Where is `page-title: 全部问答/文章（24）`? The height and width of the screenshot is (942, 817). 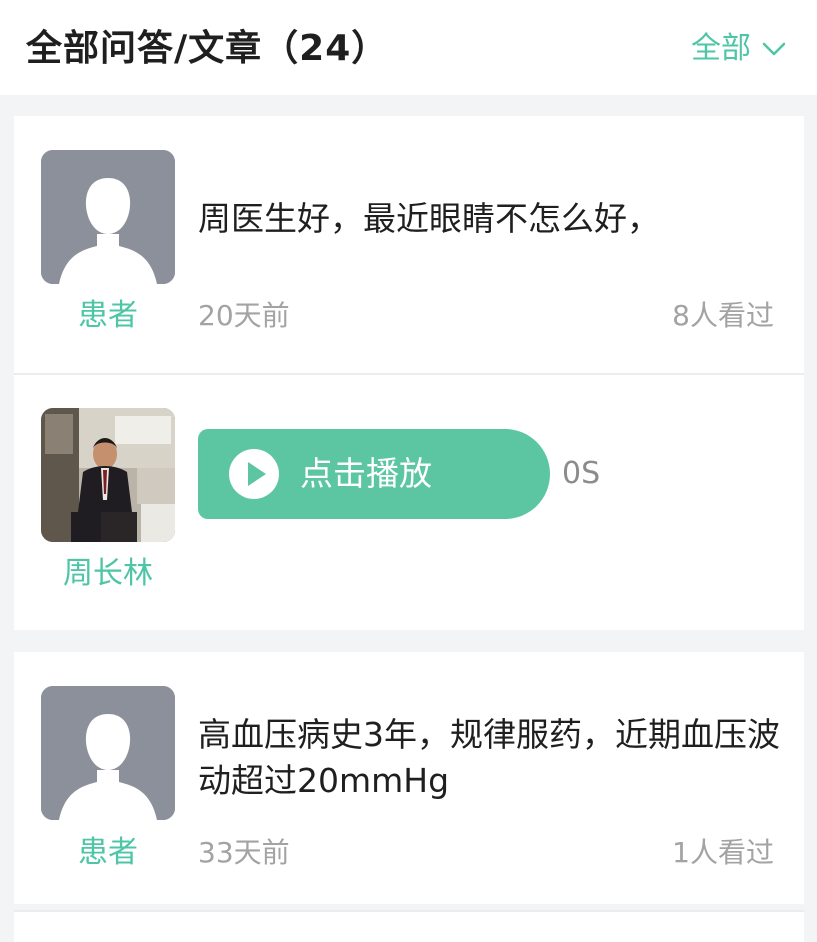
page-title: 全部问答/文章（24） is located at coordinates (207, 48).